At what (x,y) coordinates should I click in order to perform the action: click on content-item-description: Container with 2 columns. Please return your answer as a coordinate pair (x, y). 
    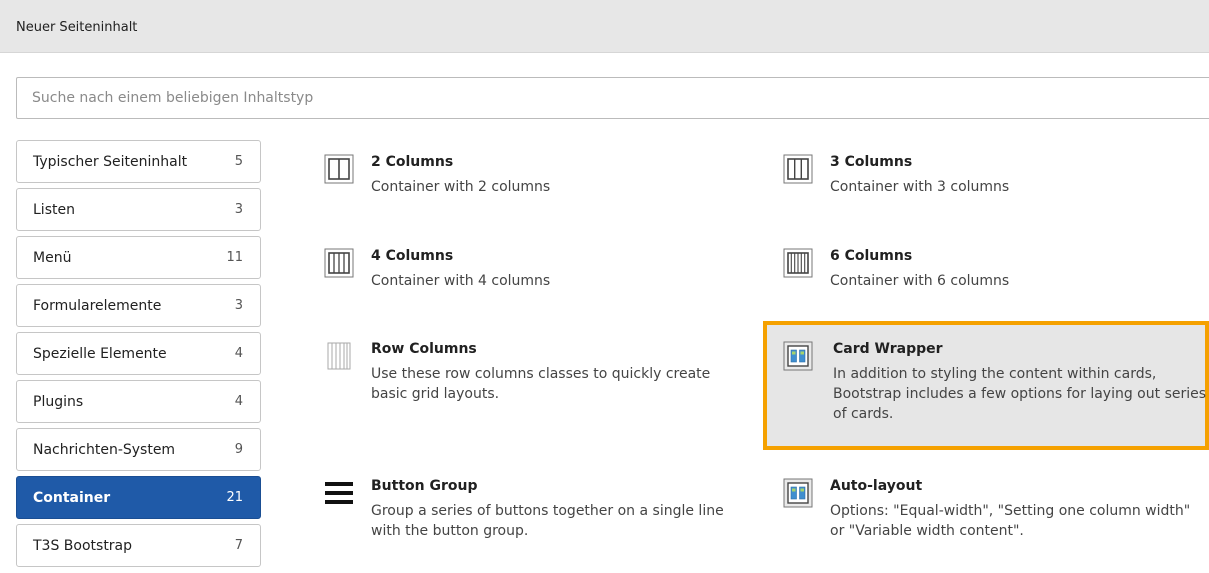
    Looking at the image, I should click on (461, 187).